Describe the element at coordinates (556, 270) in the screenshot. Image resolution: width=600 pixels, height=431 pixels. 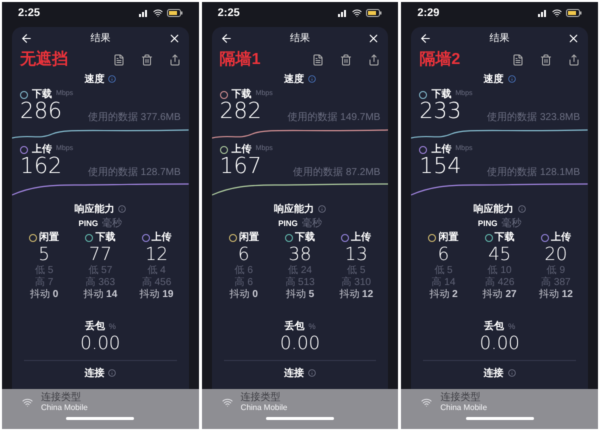
I see `ping-low: 低 9` at that location.